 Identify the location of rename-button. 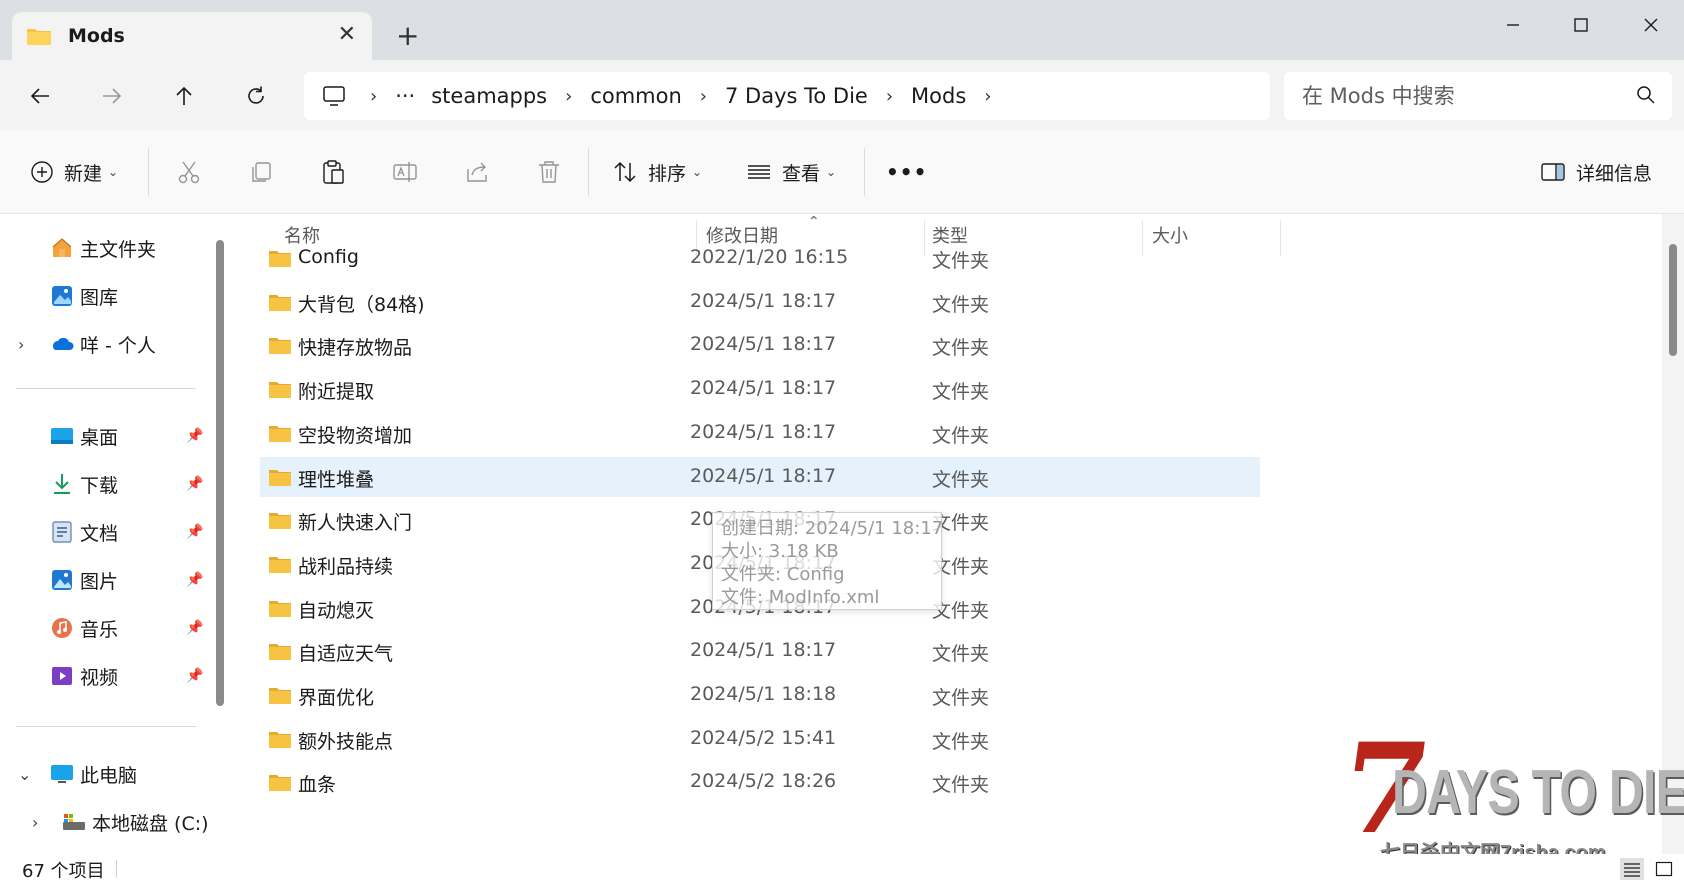
(405, 172).